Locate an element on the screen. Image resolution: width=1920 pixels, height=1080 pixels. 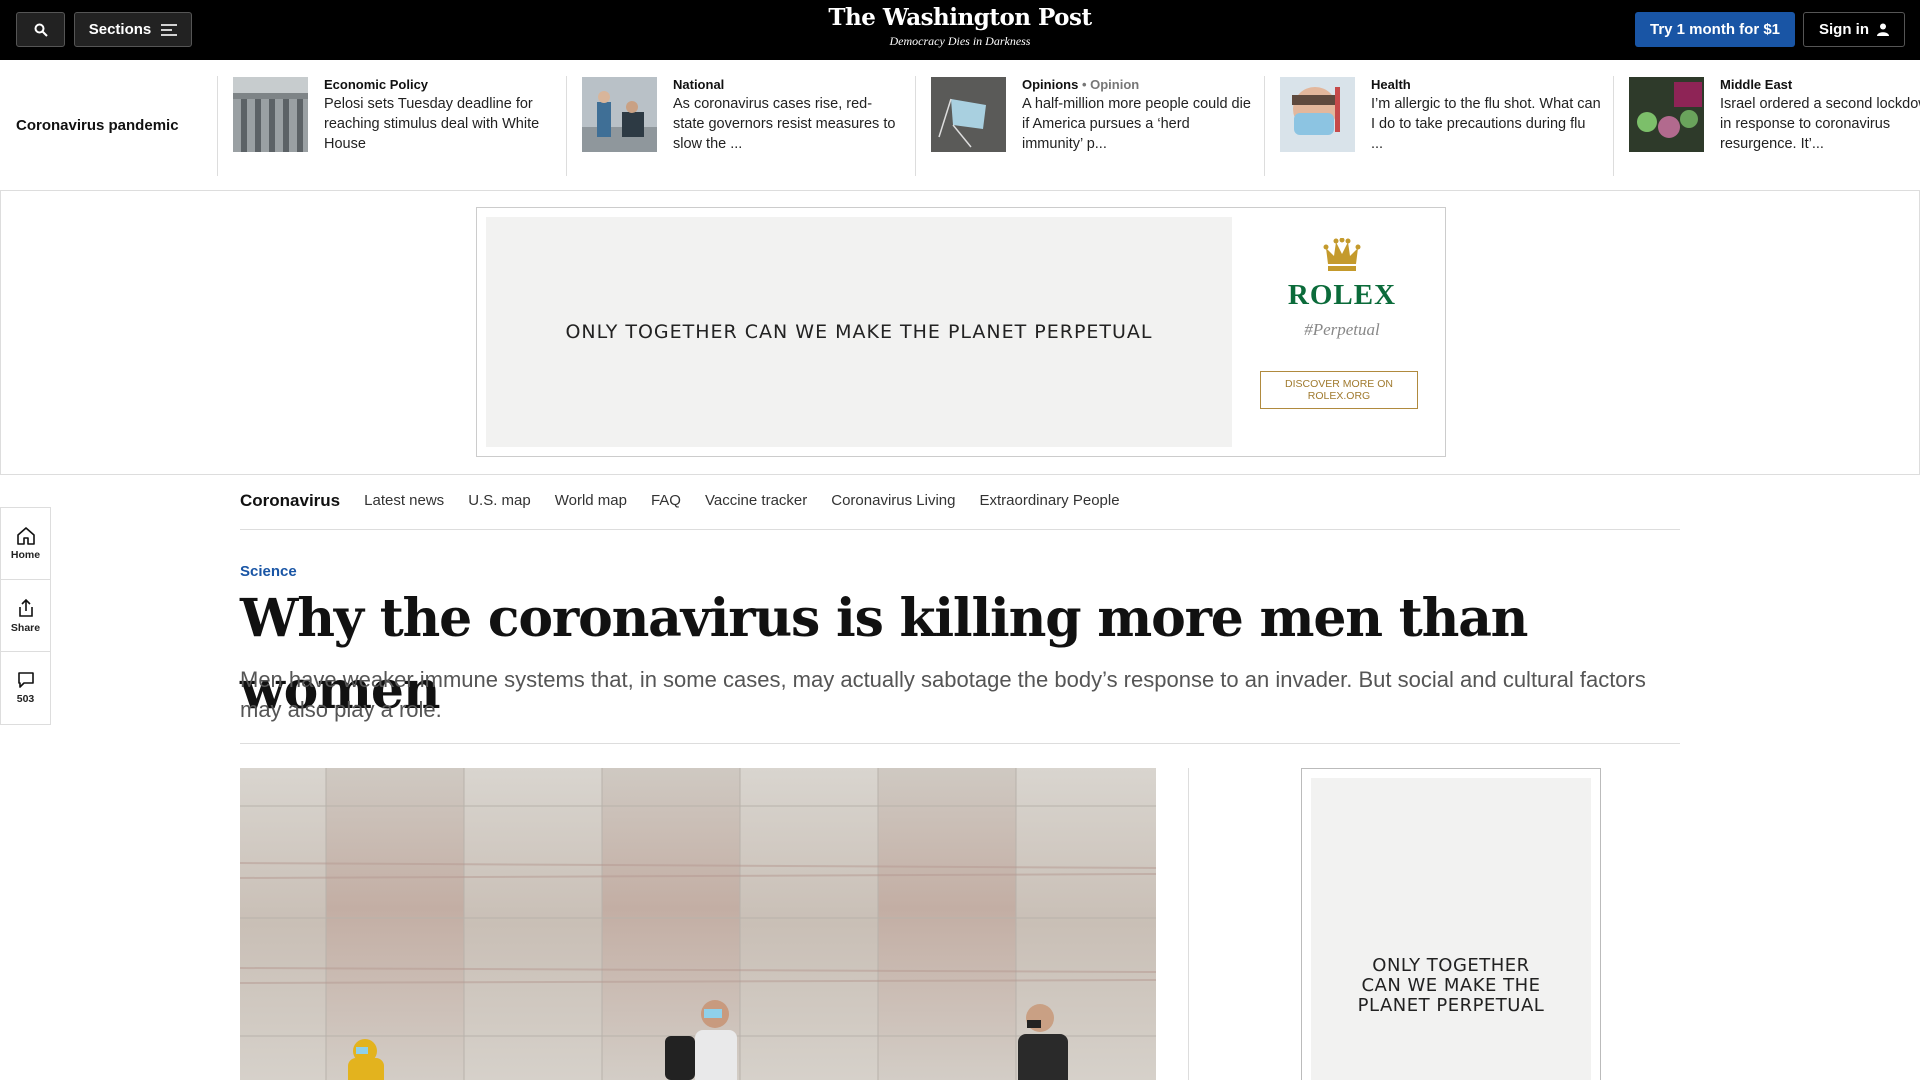
left-action-rail: Home Share 503 is located at coordinates (25, 616).